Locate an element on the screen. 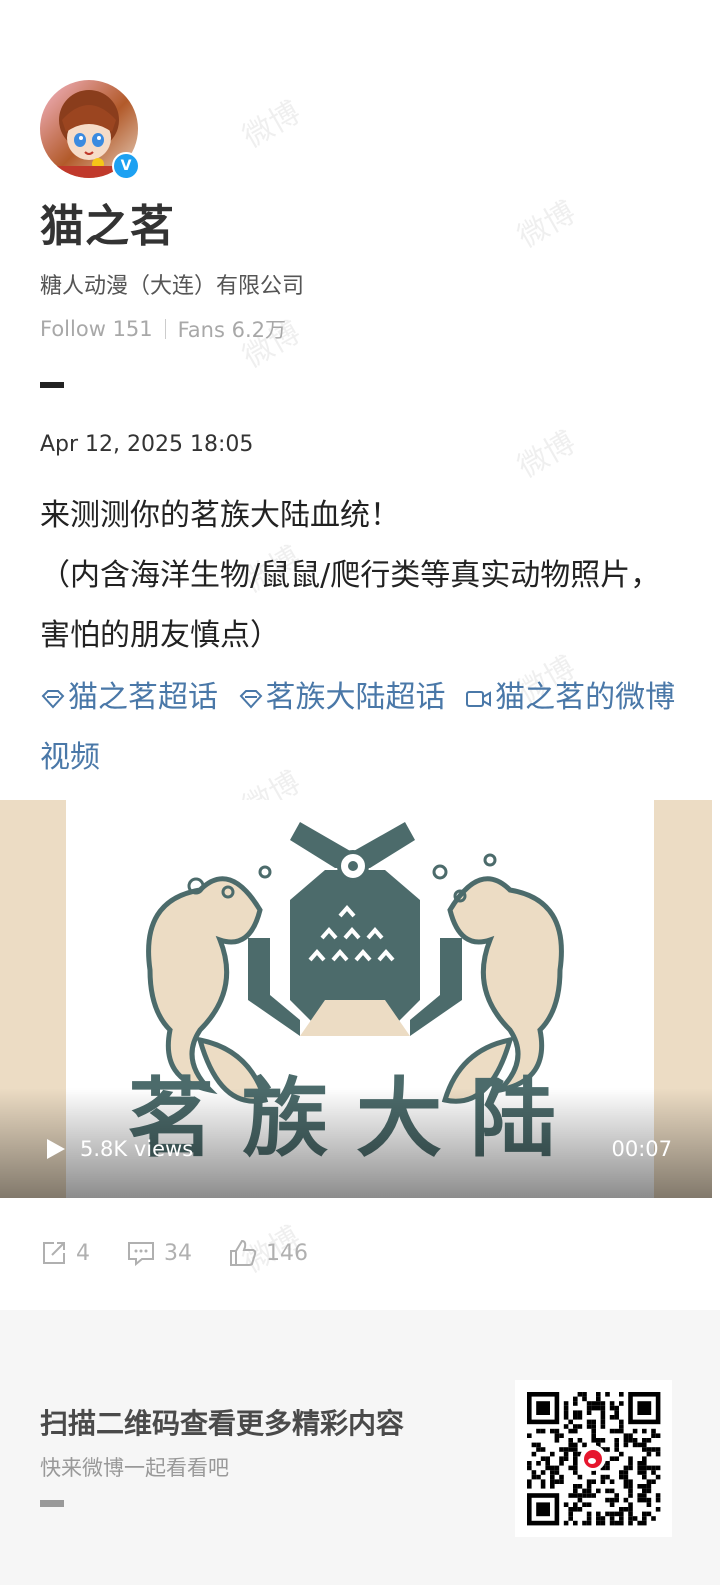  repost-button: 4 is located at coordinates (65, 1253).